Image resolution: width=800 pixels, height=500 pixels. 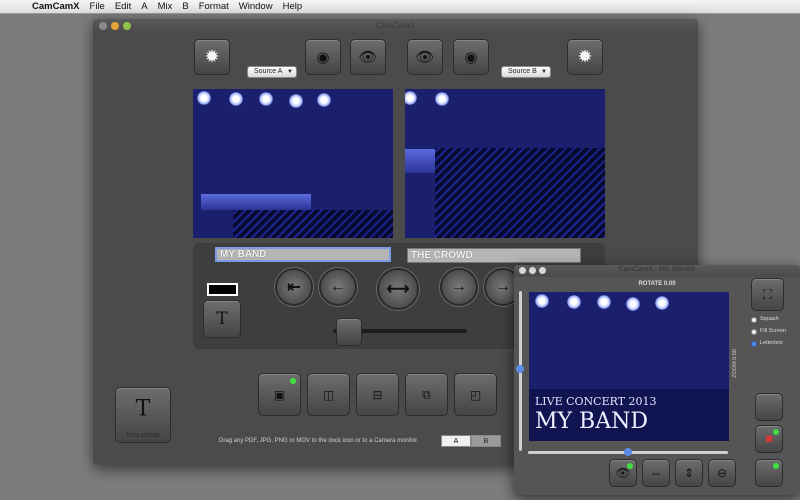 I want to click on arrow-right-icon: →, so click(x=459, y=286).